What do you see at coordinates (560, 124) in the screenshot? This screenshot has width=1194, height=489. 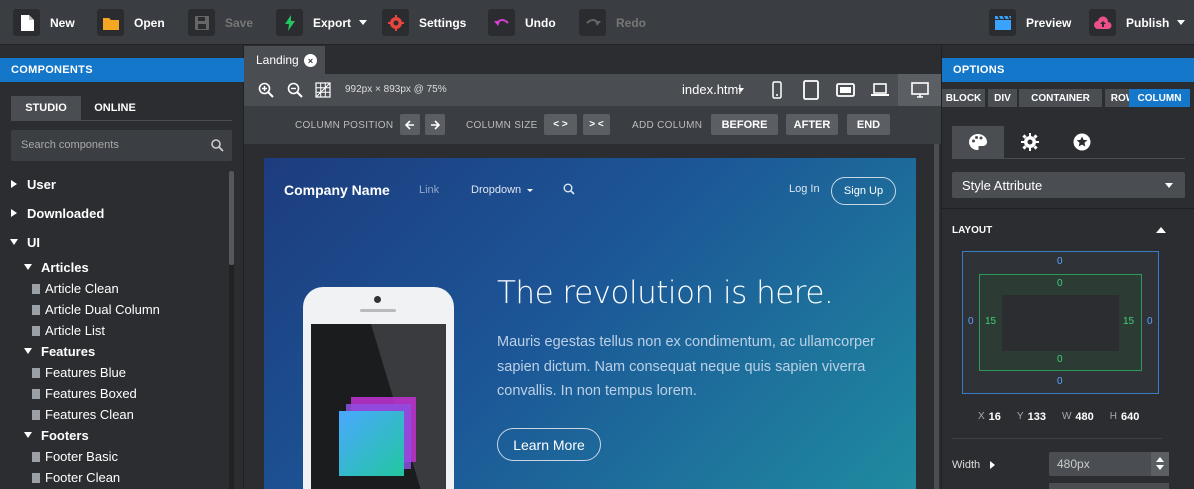 I see `shrink-column-button: < >` at bounding box center [560, 124].